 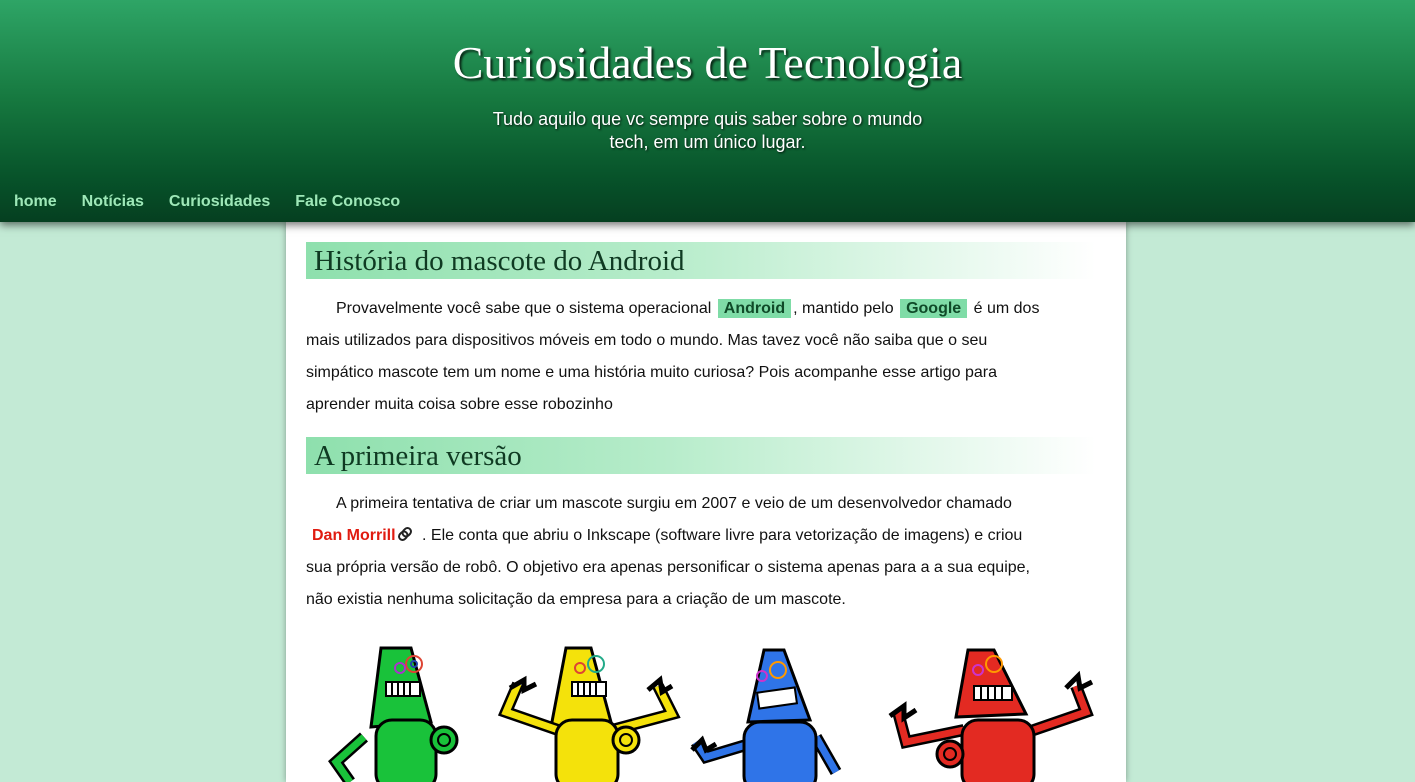 What do you see at coordinates (404, 534) in the screenshot?
I see `paperclip-icon` at bounding box center [404, 534].